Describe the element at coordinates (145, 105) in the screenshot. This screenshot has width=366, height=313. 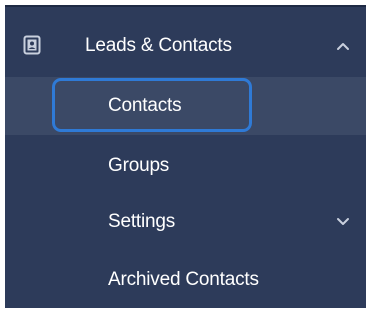
I see `sidebar-item-label: Contacts` at that location.